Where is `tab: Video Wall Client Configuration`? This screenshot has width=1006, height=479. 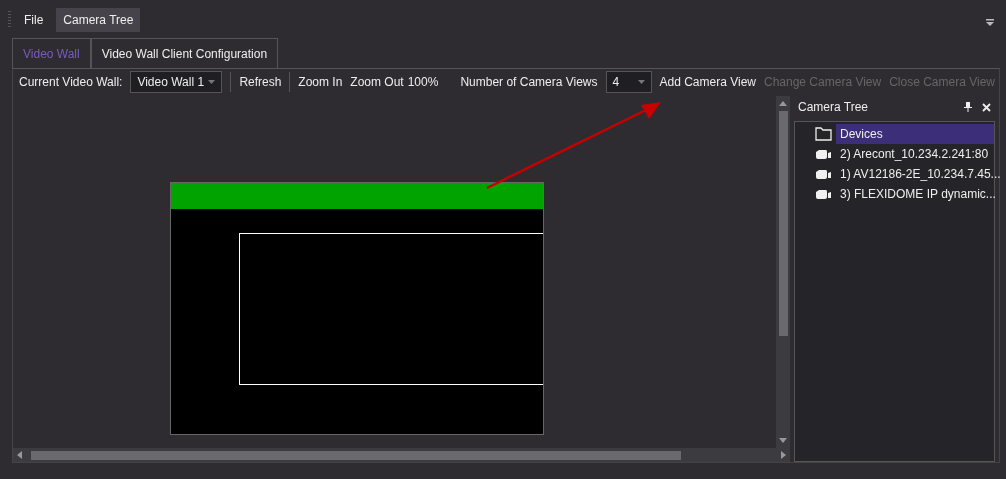 tab: Video Wall Client Configuration is located at coordinates (184, 53).